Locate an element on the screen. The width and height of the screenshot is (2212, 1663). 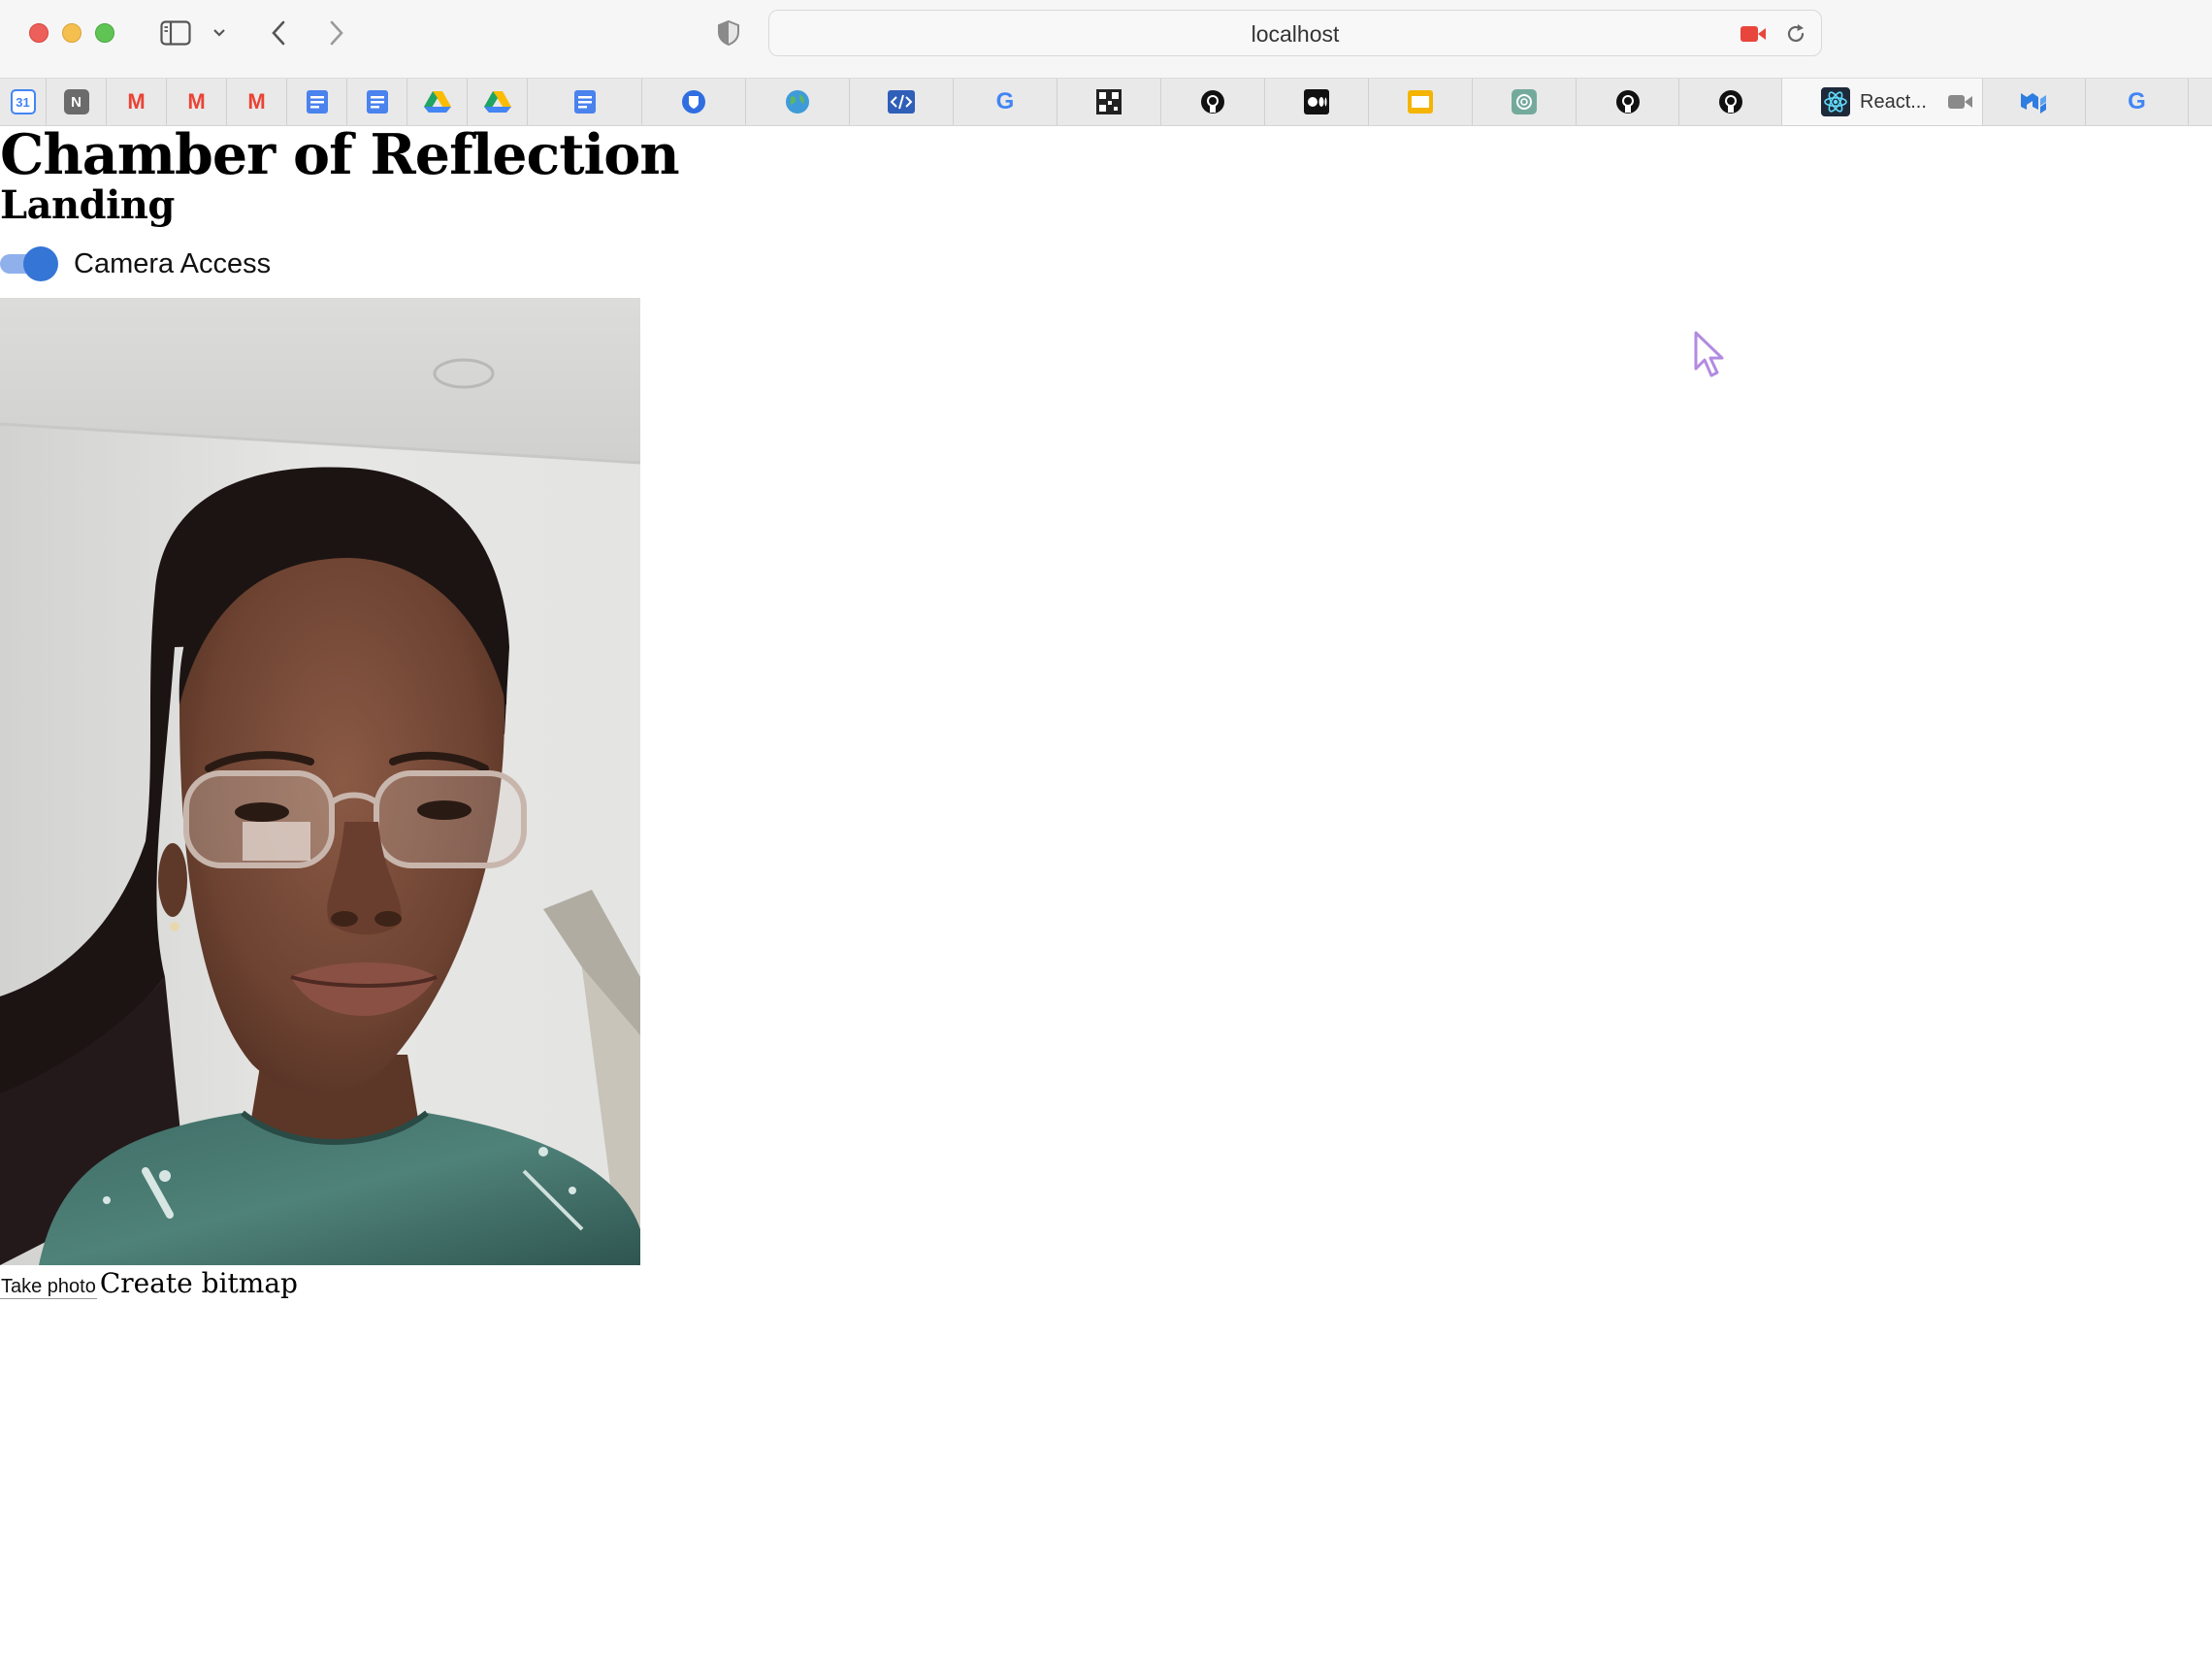
page-title: Chamber of Reflection is located at coordinates (340, 154).